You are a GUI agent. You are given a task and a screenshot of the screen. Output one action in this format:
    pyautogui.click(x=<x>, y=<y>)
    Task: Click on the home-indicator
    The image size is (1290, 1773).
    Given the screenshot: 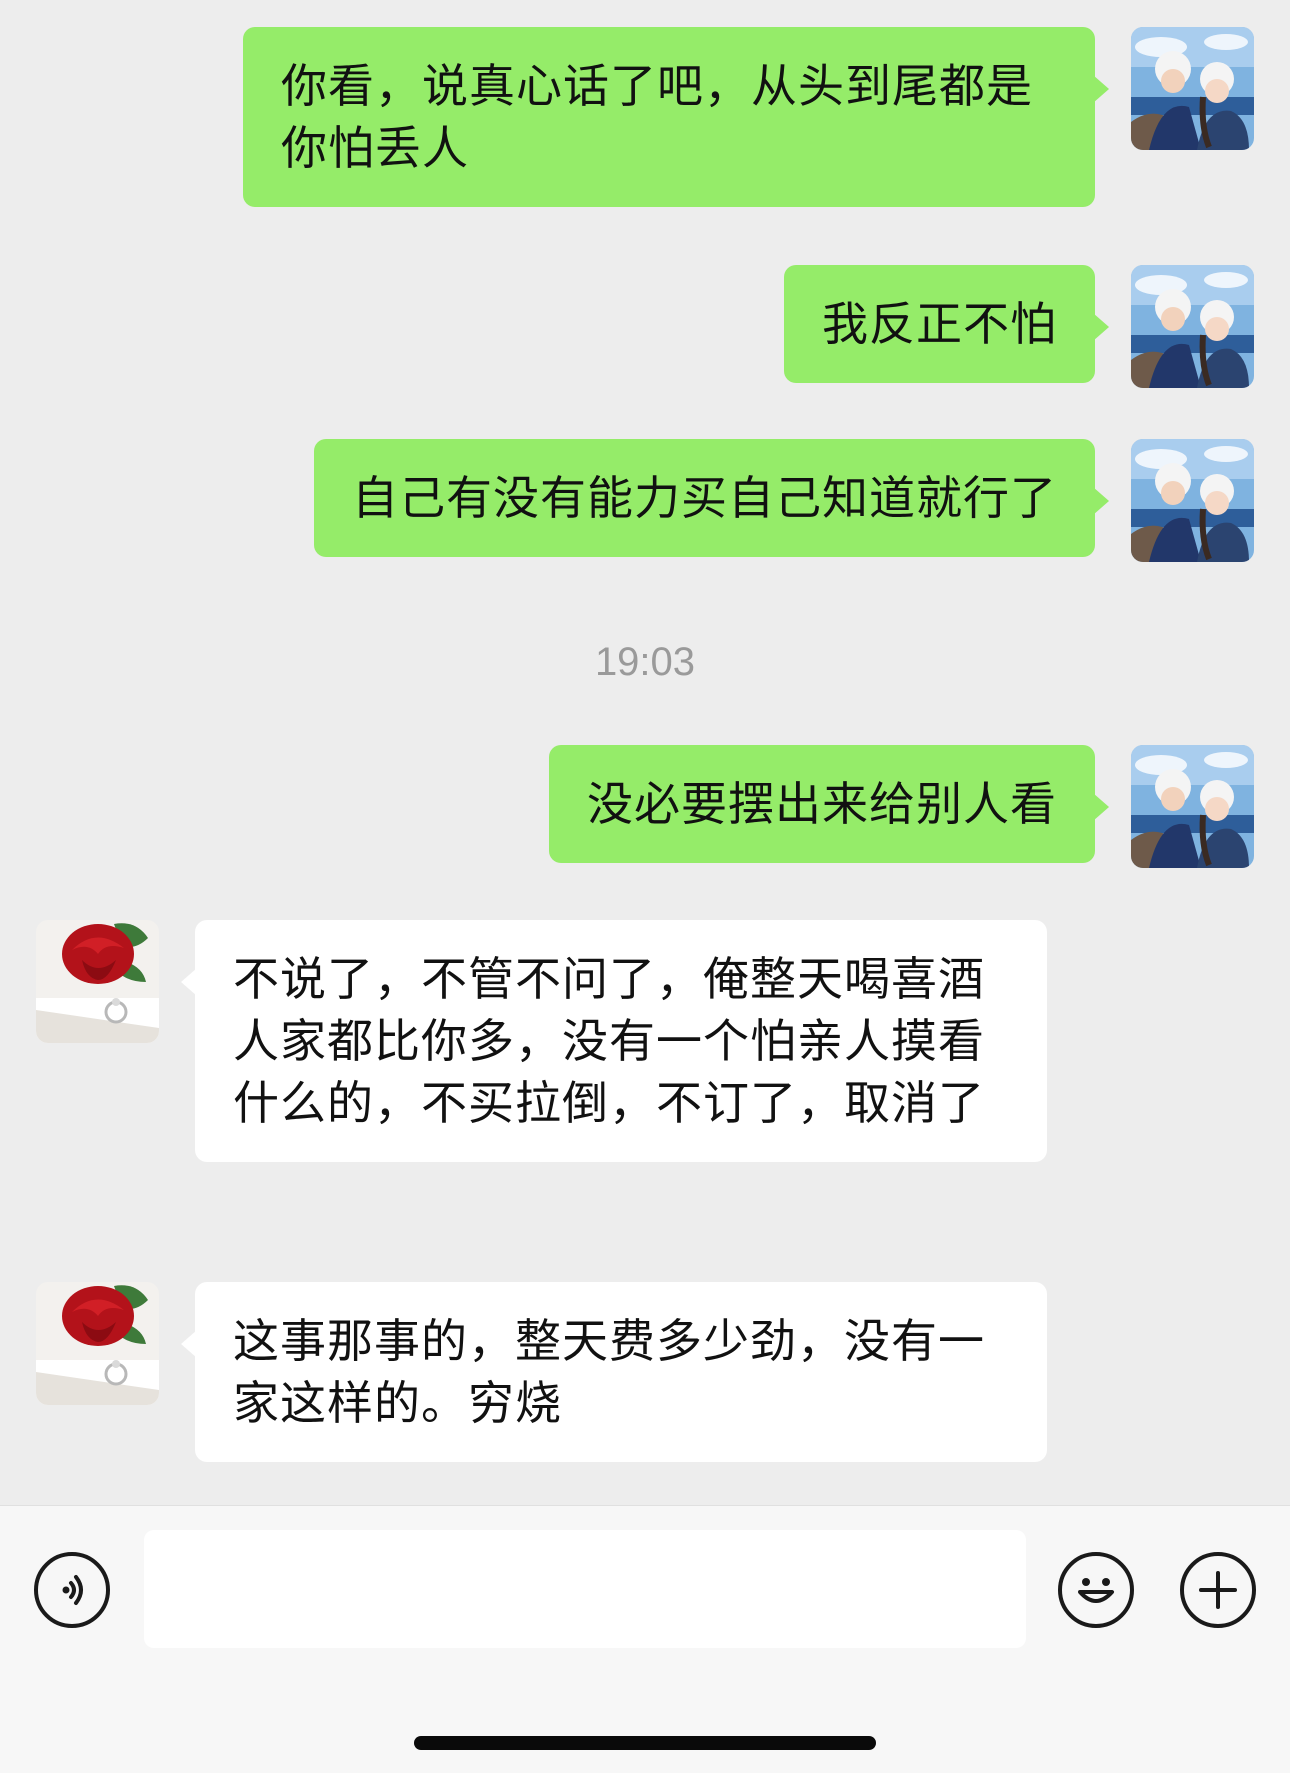 What is the action you would take?
    pyautogui.click(x=645, y=1743)
    